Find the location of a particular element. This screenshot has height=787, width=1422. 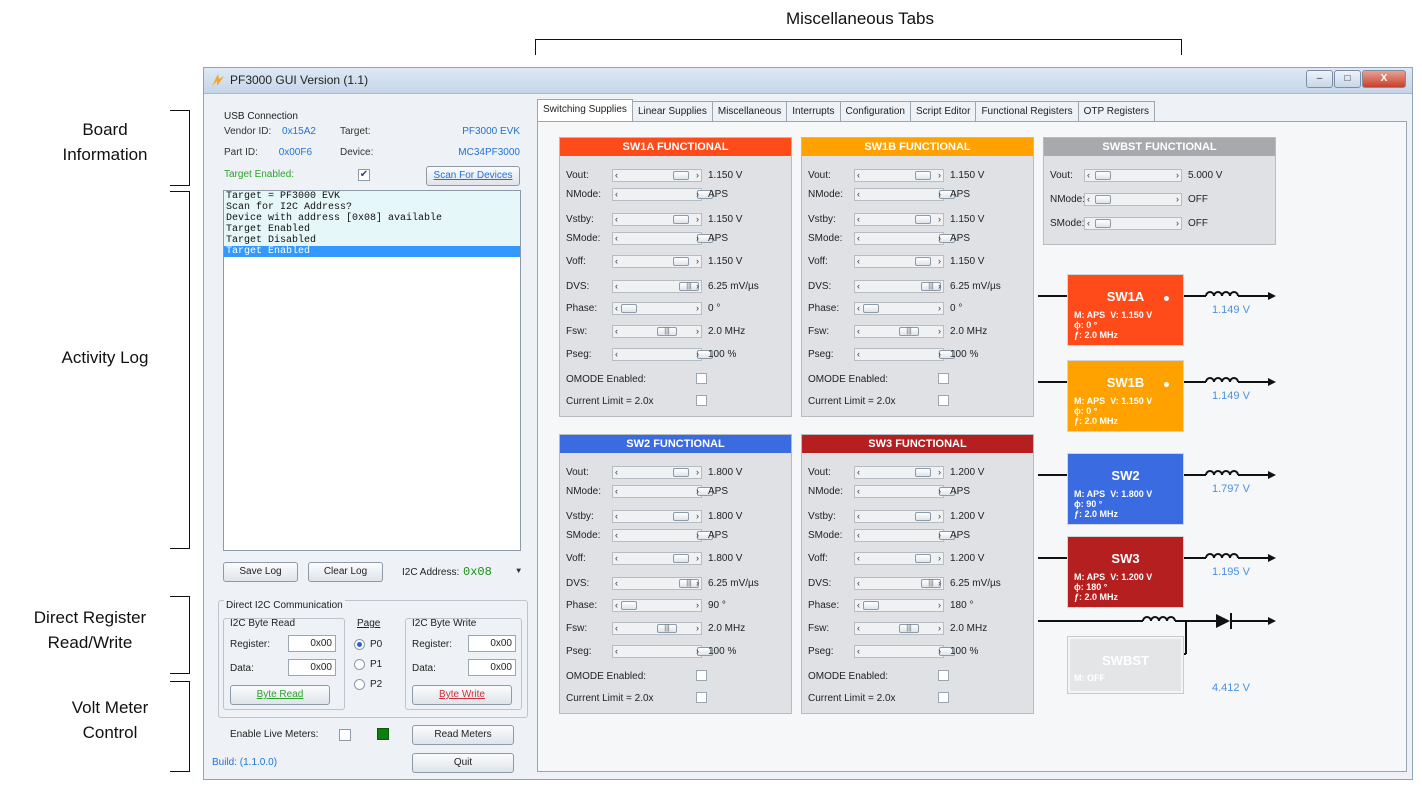

write-data-label: Data: is located at coordinates (424, 668).